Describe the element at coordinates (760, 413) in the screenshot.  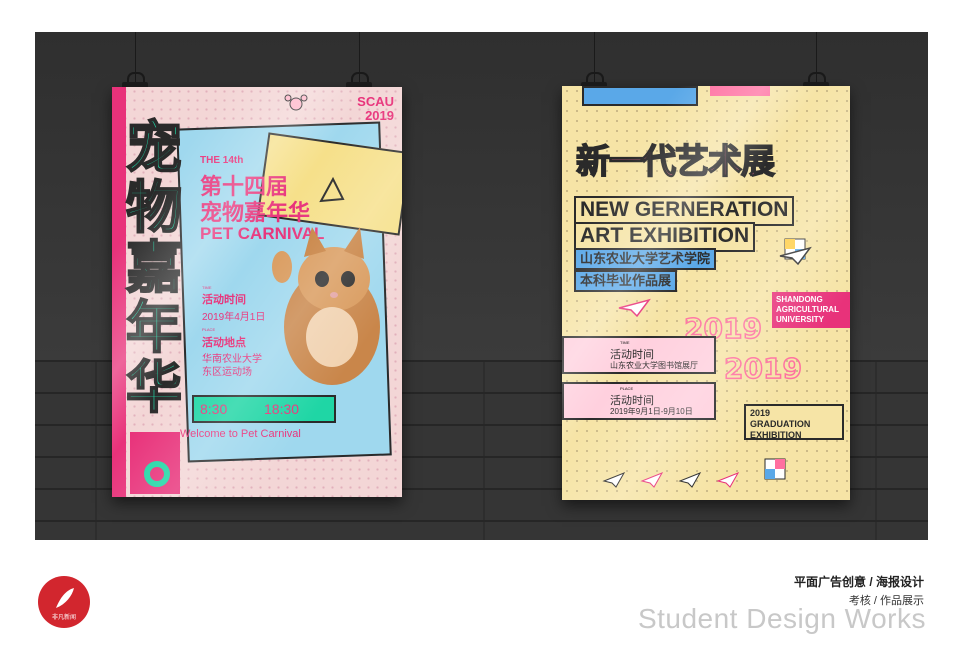
I see `graduation-line: 2019` at that location.